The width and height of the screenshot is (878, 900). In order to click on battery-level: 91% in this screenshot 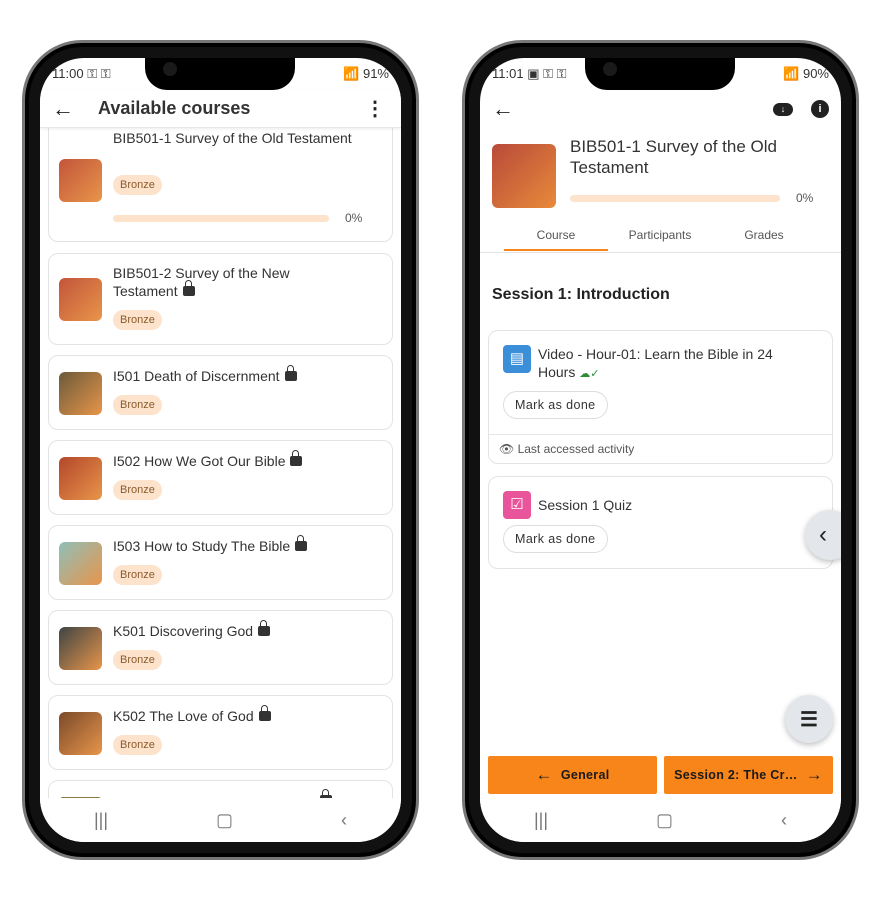, I will do `click(375, 73)`.